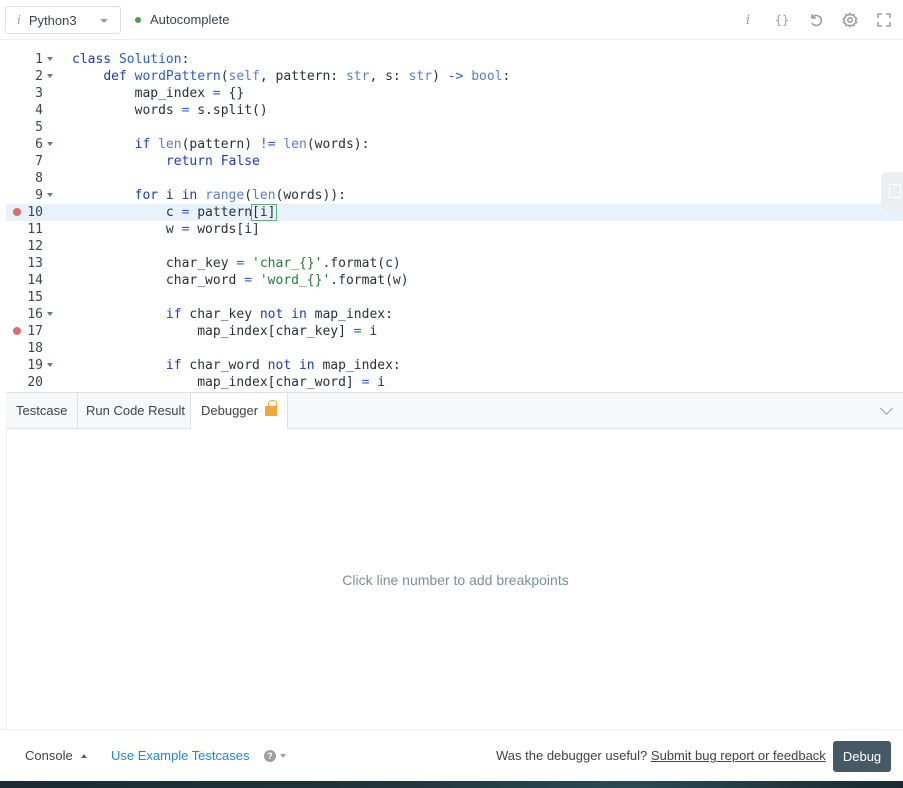  I want to click on editor-toolbar: i Python3 Autocomplete i {}, so click(451, 20).